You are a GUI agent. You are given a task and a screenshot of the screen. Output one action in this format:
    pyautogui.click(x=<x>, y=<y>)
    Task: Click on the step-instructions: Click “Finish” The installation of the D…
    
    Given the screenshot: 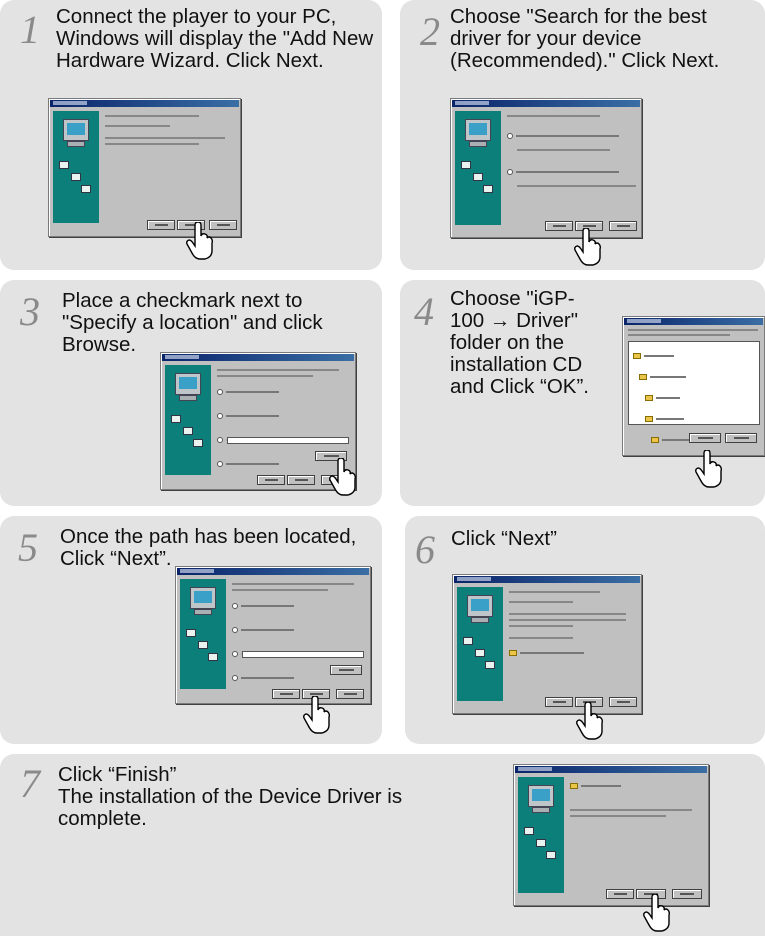 What is the action you would take?
    pyautogui.click(x=230, y=796)
    